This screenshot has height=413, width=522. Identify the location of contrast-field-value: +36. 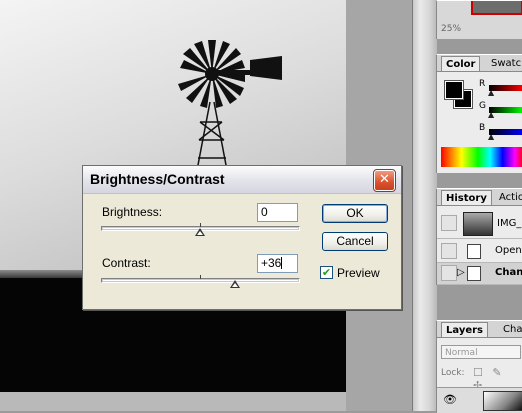
(271, 263).